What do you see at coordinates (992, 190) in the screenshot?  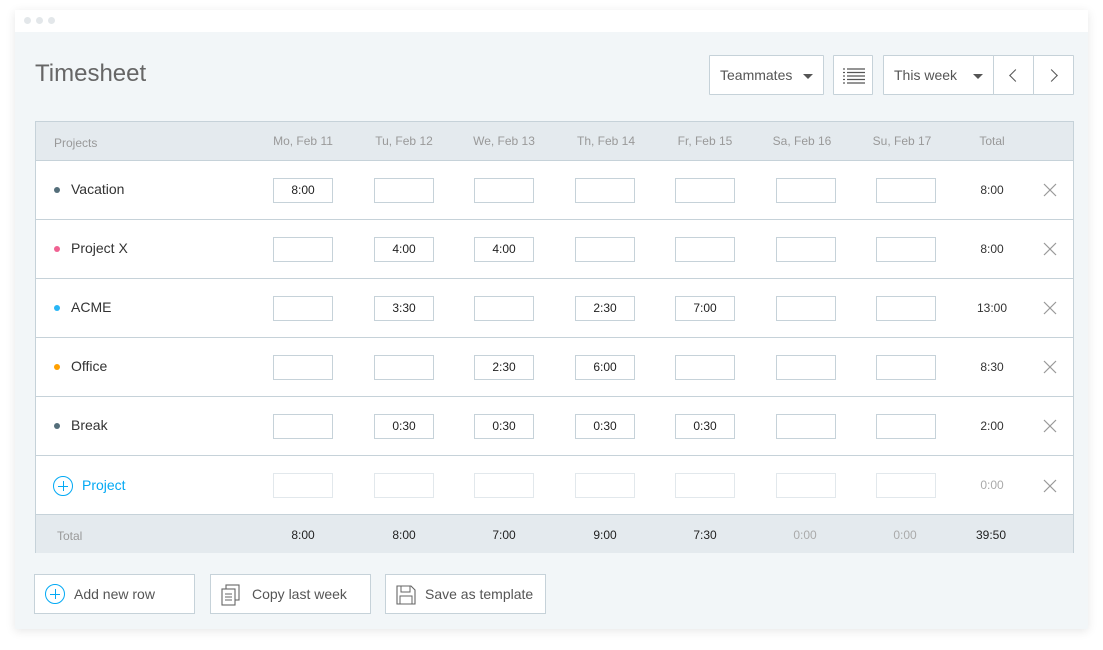 I see `row-total: 8:00` at bounding box center [992, 190].